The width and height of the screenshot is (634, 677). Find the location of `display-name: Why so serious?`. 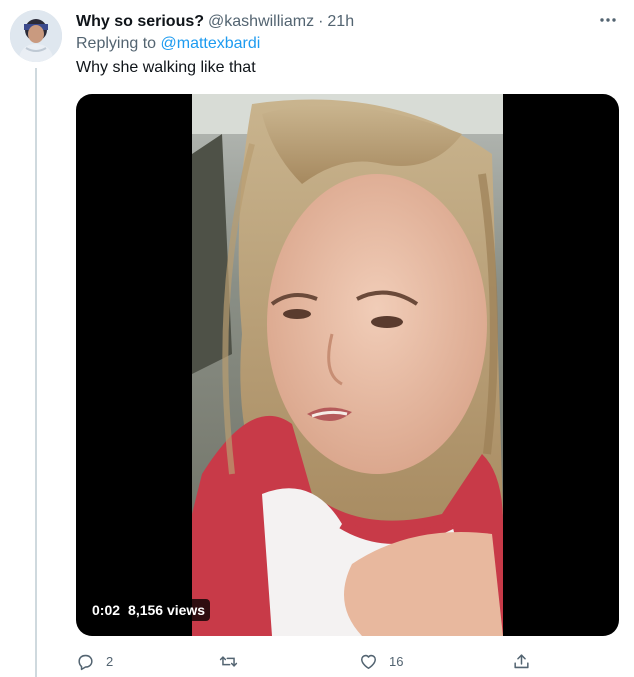

display-name: Why so serious? is located at coordinates (140, 22).